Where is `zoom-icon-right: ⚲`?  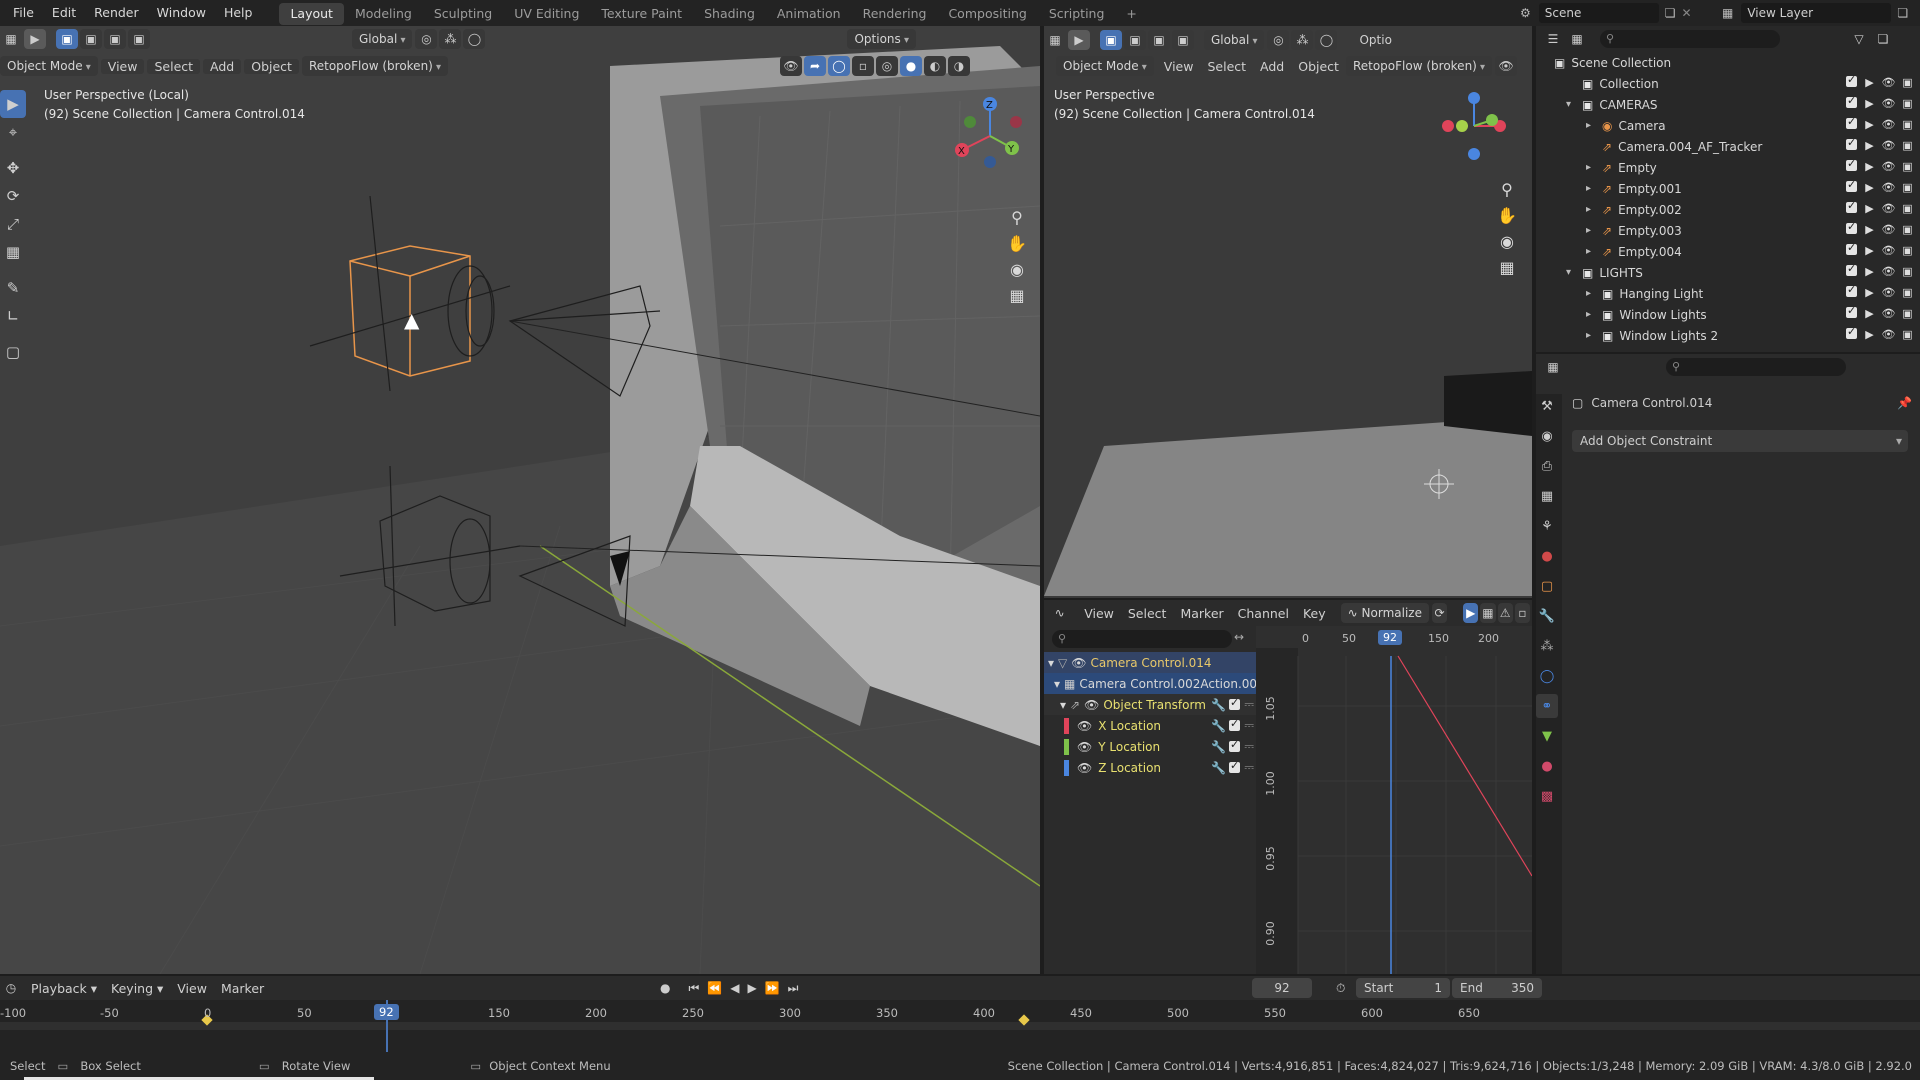
zoom-icon-right: ⚲ is located at coordinates (1507, 189).